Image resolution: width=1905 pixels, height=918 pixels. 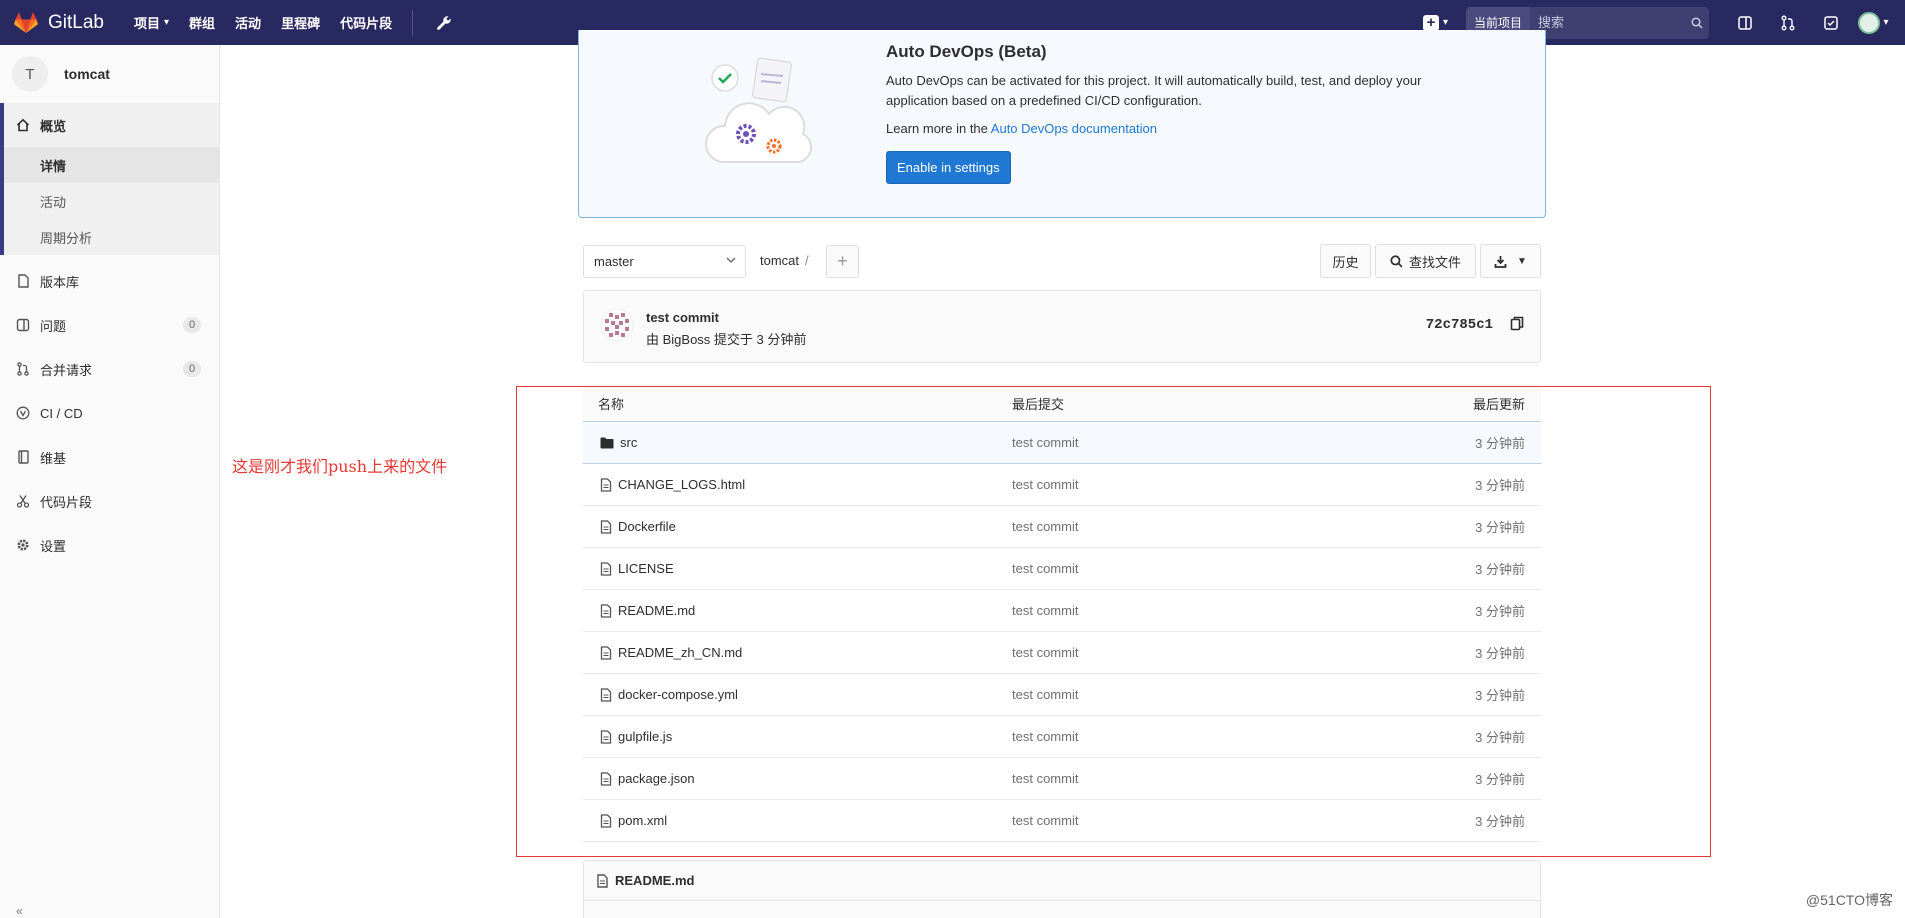 What do you see at coordinates (109, 281) in the screenshot?
I see `sidebar-item-repository: 版本库` at bounding box center [109, 281].